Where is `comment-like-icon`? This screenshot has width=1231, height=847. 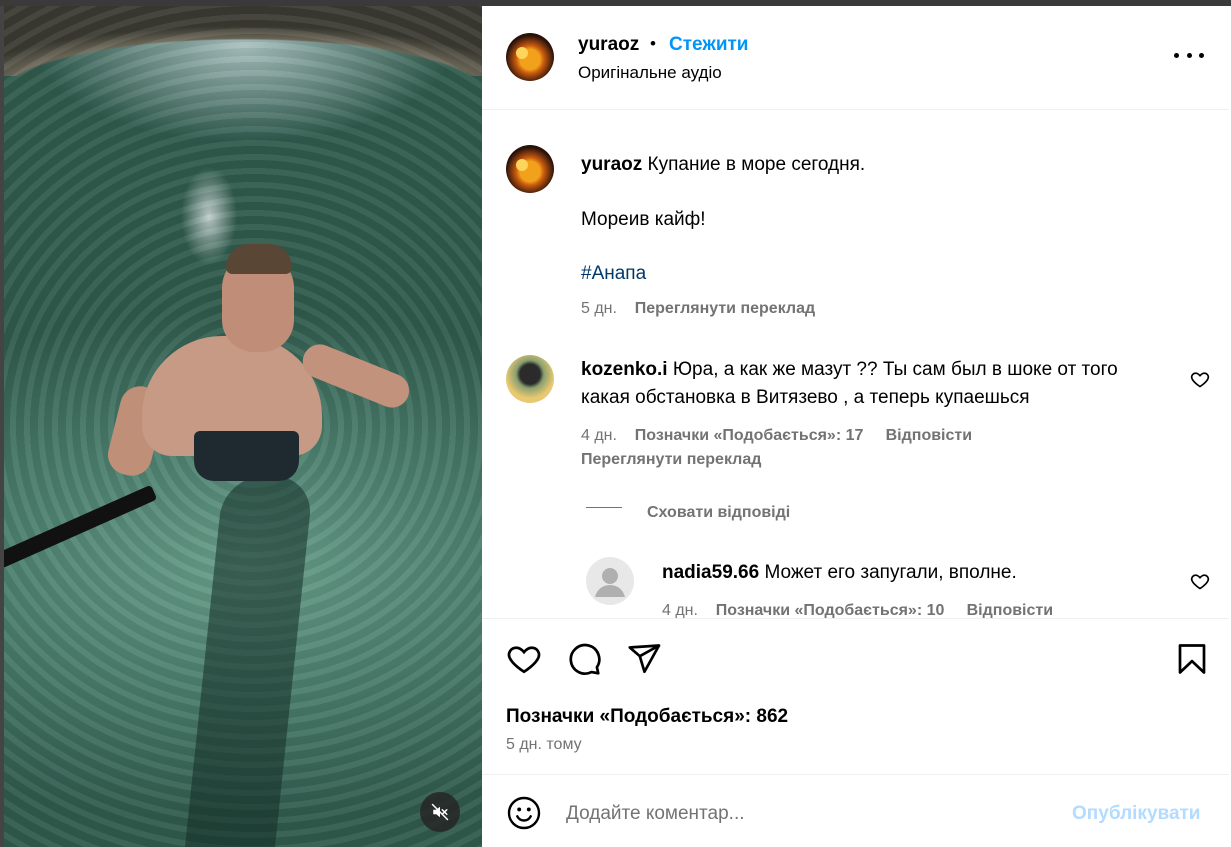 comment-like-icon is located at coordinates (1200, 379).